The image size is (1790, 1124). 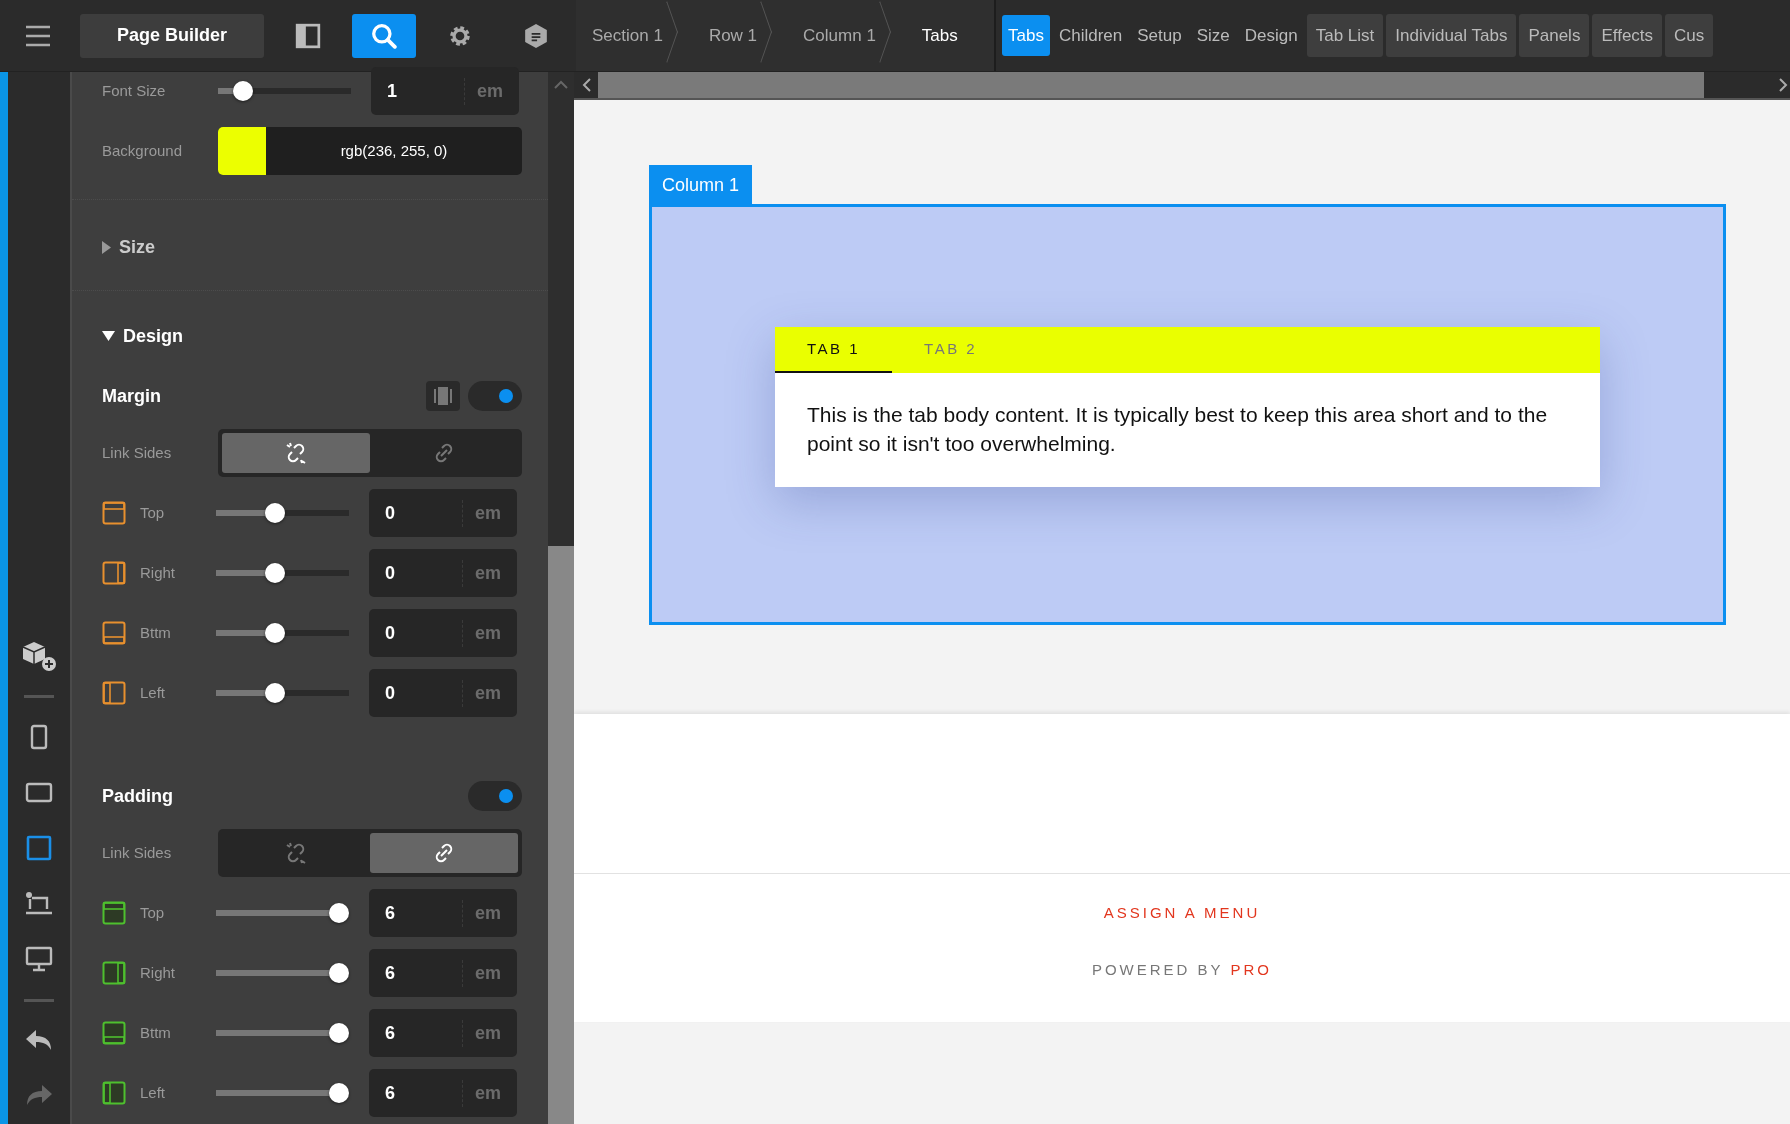 I want to click on inspector-tab: Panels, so click(x=1554, y=35).